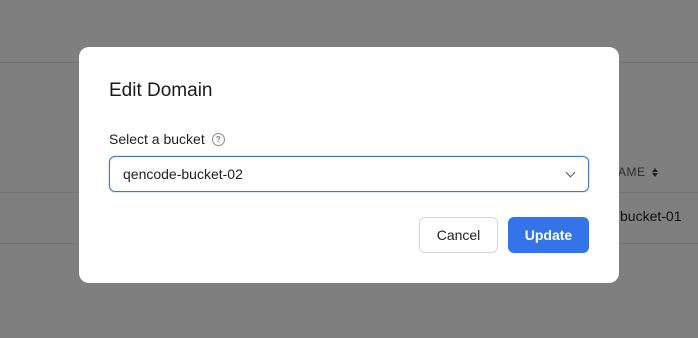 The height and width of the screenshot is (338, 698). Describe the element at coordinates (458, 235) in the screenshot. I see `cancel-button: Cancel` at that location.